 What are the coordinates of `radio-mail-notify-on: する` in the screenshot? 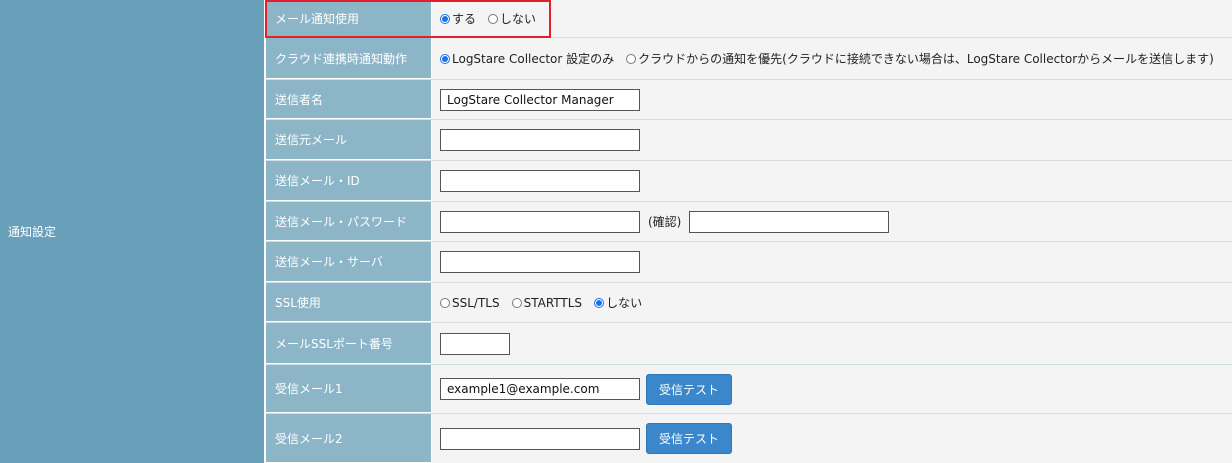 It's located at (458, 18).